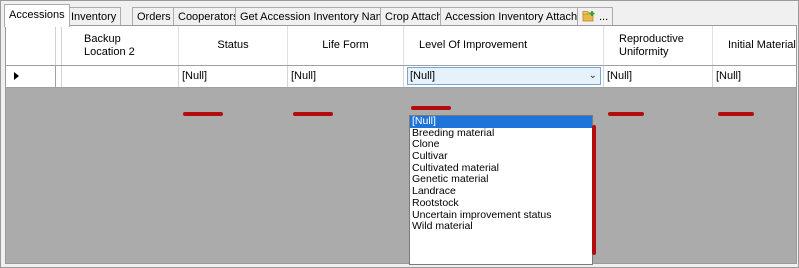 This screenshot has width=799, height=268. I want to click on tab-inventory: Inventory, so click(94, 16).